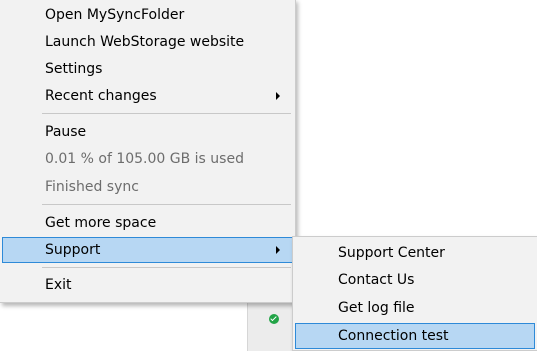 This screenshot has width=537, height=351. I want to click on menu-item-label: Contact Us, so click(376, 280).